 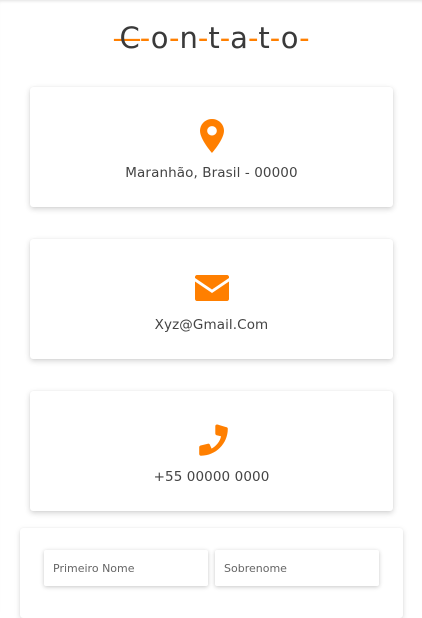 What do you see at coordinates (239, 38) in the screenshot?
I see `title-letter: a` at bounding box center [239, 38].